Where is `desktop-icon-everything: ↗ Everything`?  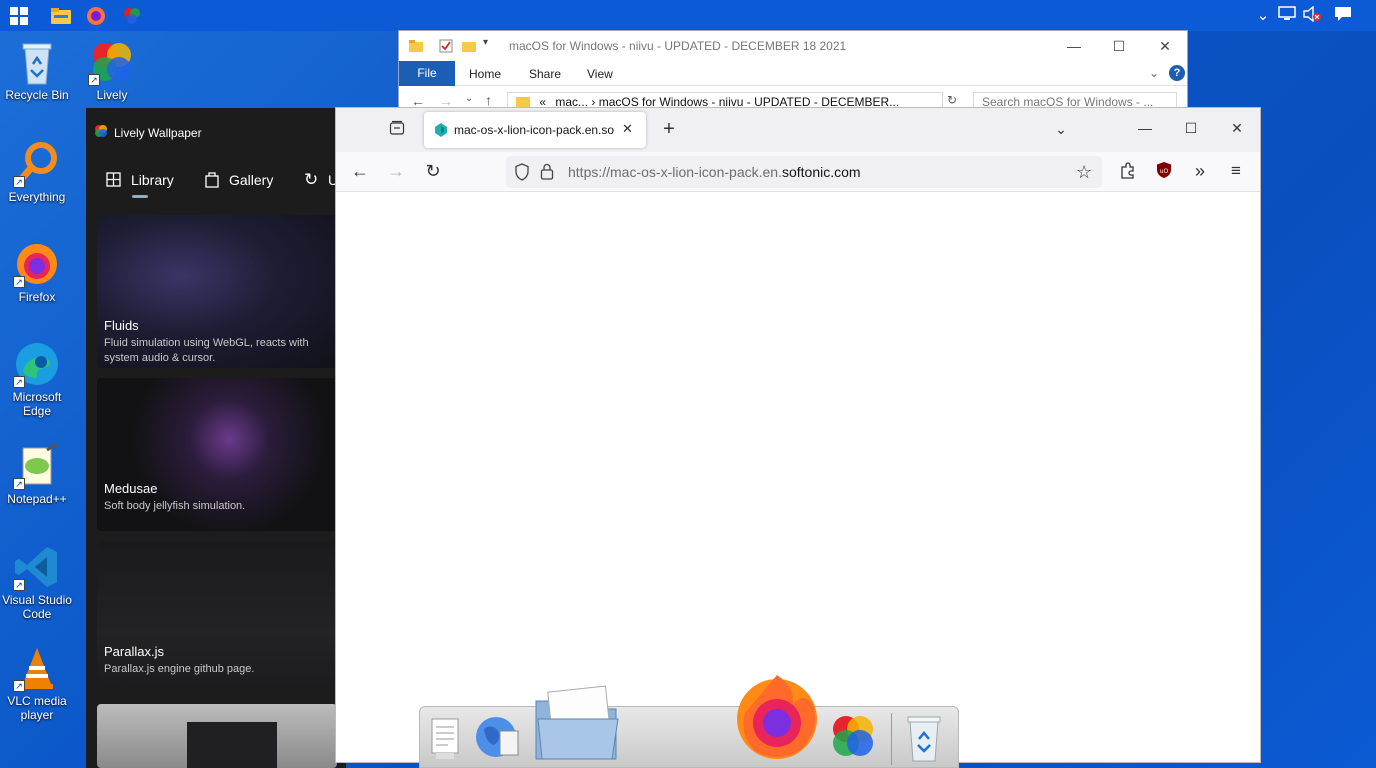 desktop-icon-everything: ↗ Everything is located at coordinates (37, 172).